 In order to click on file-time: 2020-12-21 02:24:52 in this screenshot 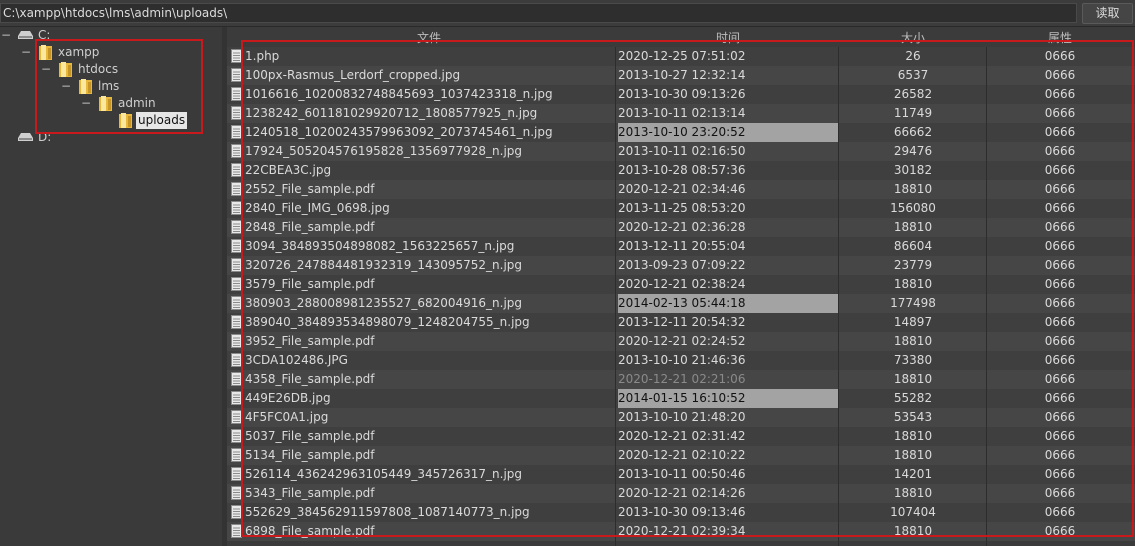, I will do `click(682, 341)`.